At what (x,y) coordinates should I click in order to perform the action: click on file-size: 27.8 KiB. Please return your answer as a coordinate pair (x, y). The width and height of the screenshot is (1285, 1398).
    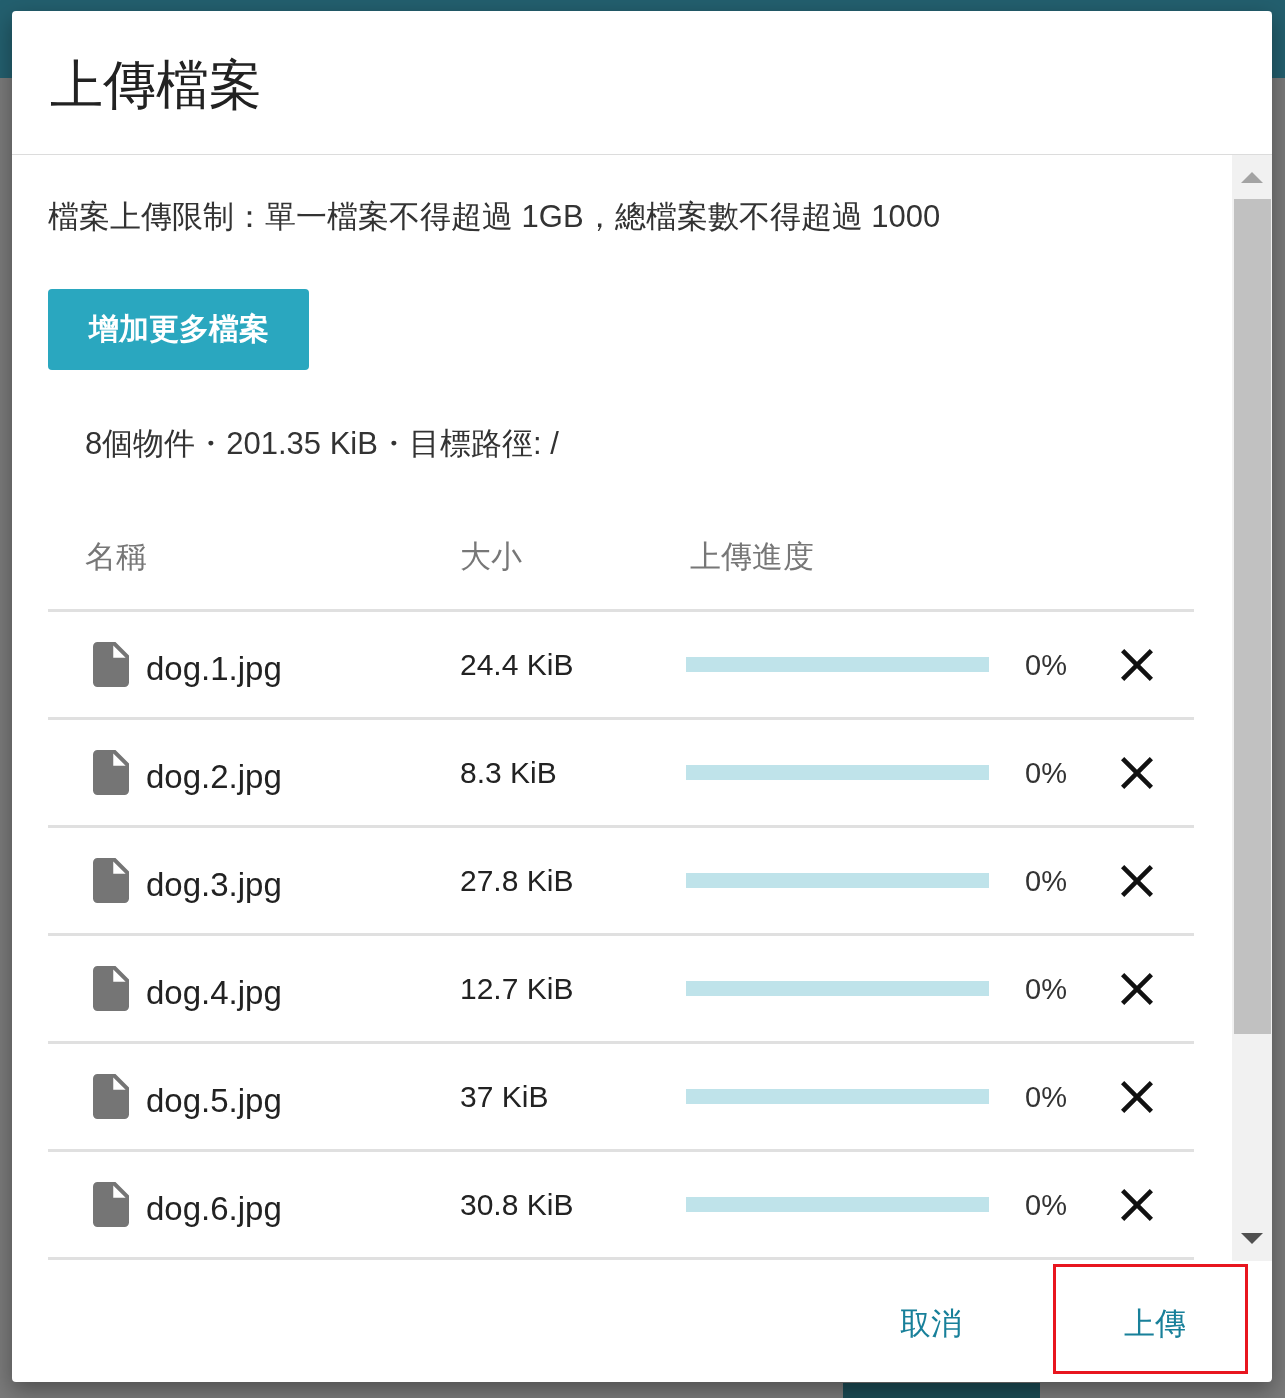
    Looking at the image, I should click on (517, 880).